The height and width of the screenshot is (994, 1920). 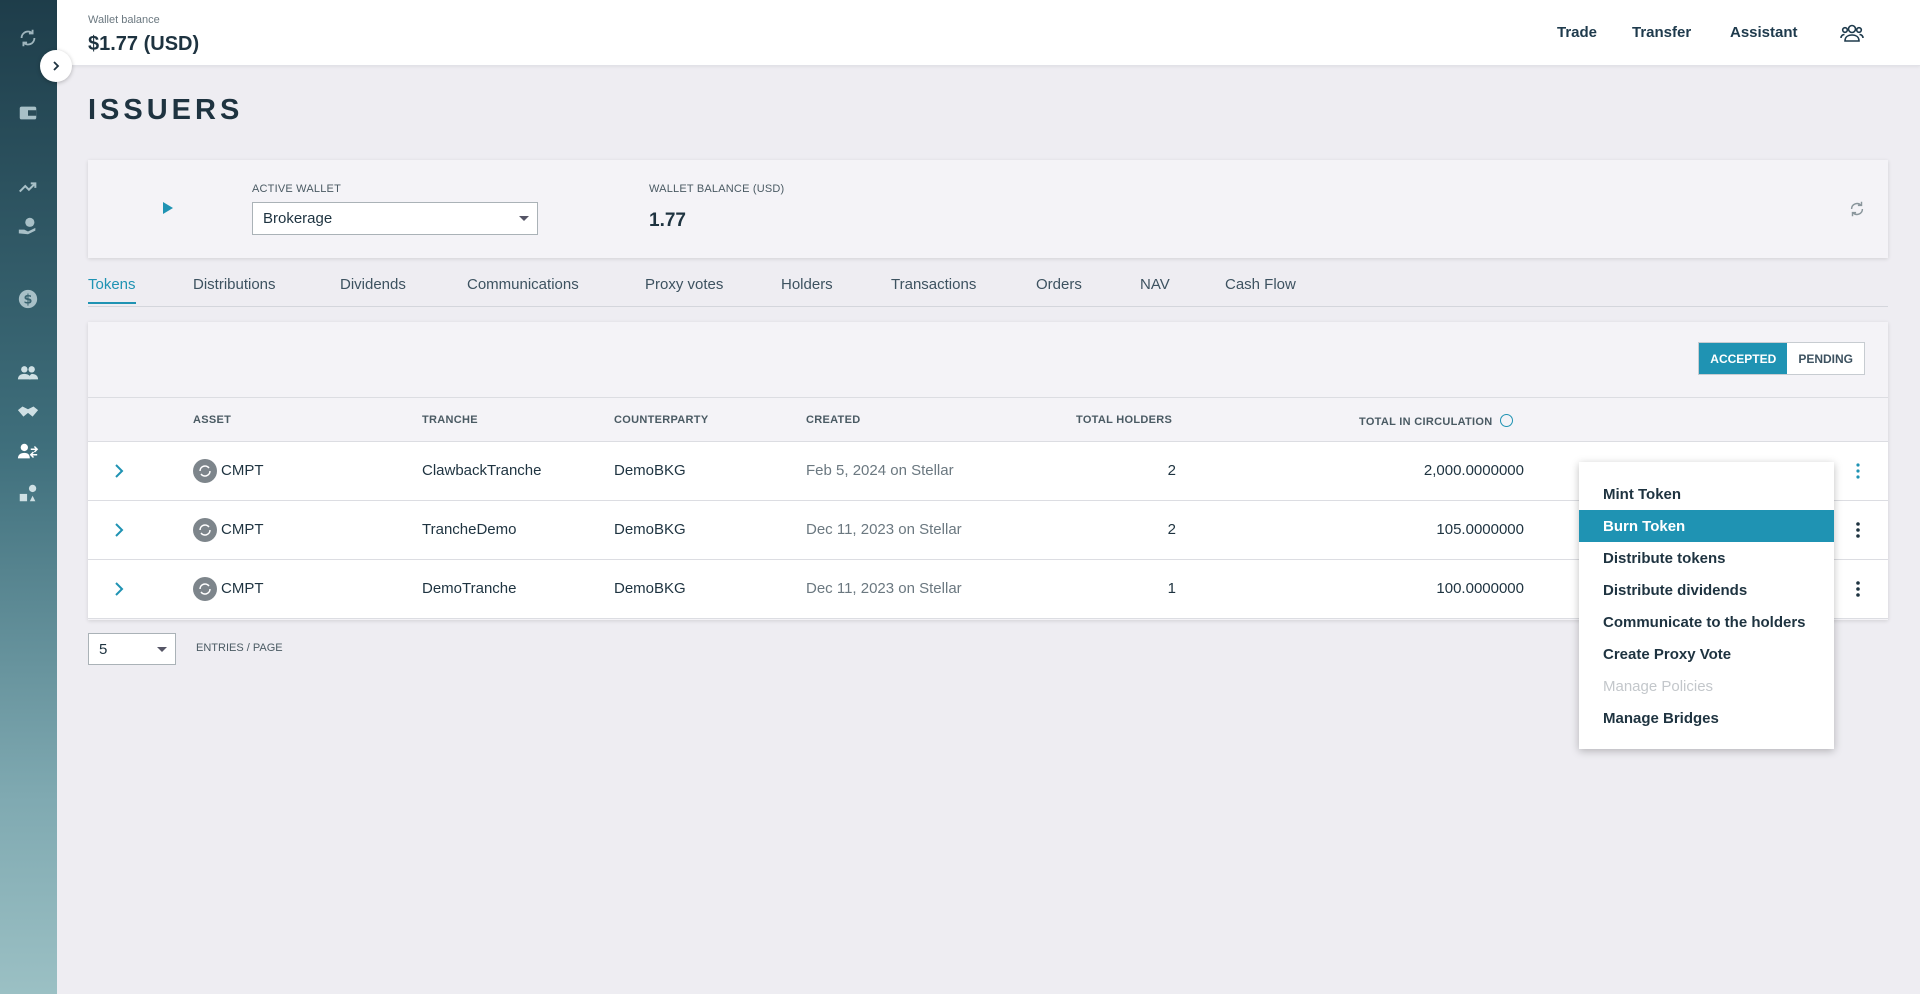 What do you see at coordinates (1706, 622) in the screenshot?
I see `menu-communicate-holders: Communicate to the holders` at bounding box center [1706, 622].